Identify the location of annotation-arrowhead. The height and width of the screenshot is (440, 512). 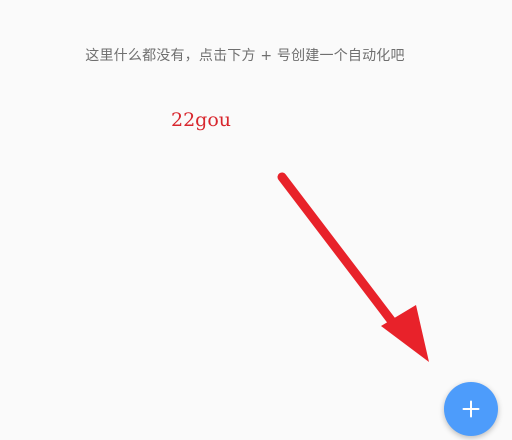
(405, 333).